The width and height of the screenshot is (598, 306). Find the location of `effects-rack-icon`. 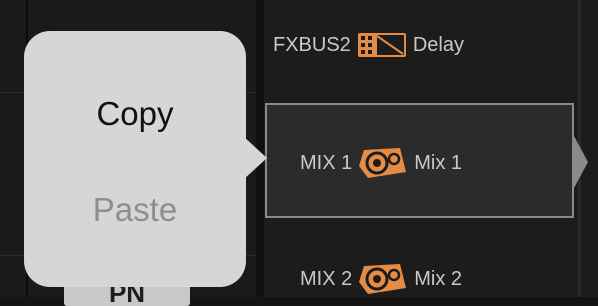

effects-rack-icon is located at coordinates (382, 45).